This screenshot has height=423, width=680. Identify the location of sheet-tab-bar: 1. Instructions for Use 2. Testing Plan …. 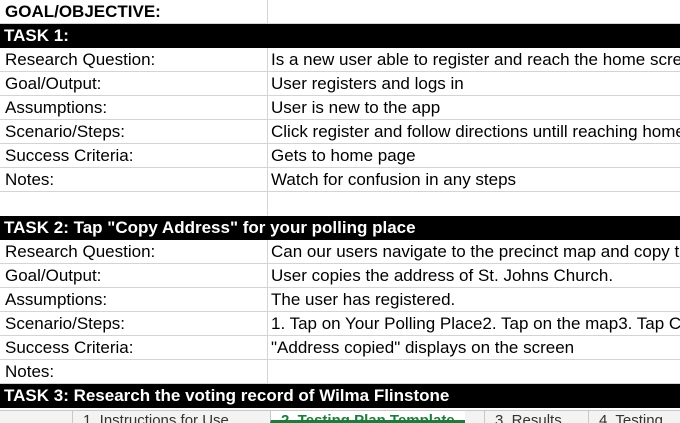
(340, 416).